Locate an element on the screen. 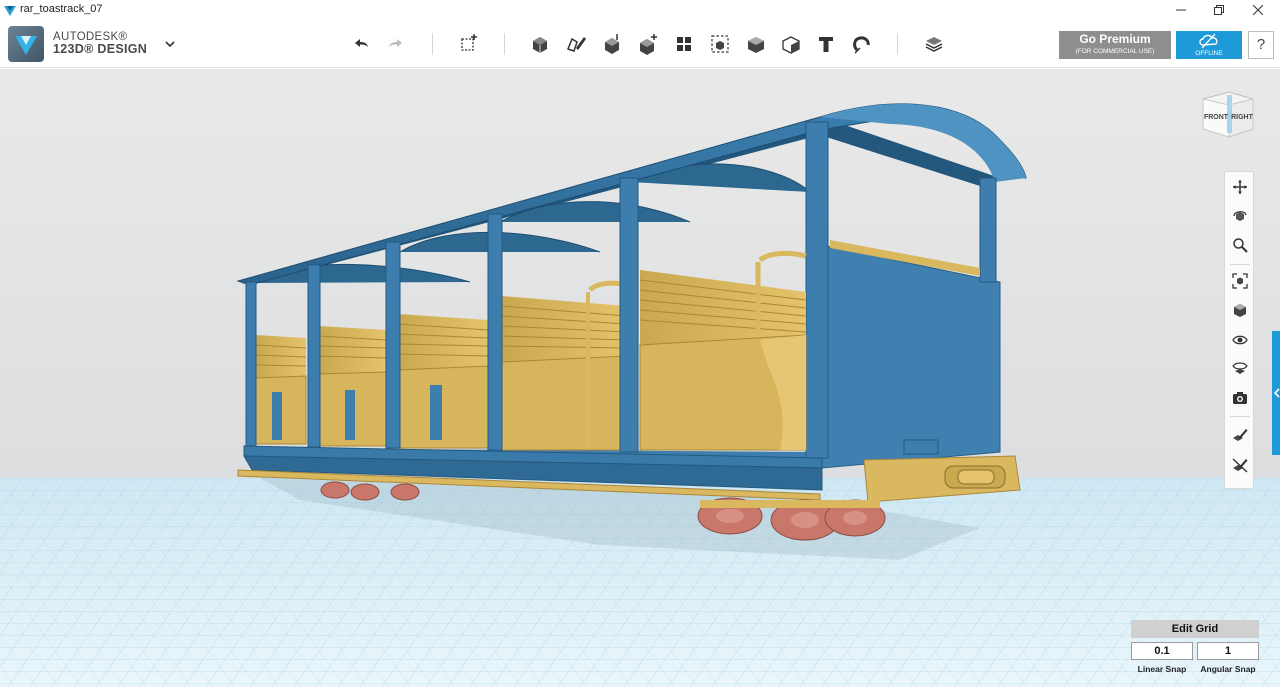 The height and width of the screenshot is (687, 1280). minimize-button is located at coordinates (1181, 10).